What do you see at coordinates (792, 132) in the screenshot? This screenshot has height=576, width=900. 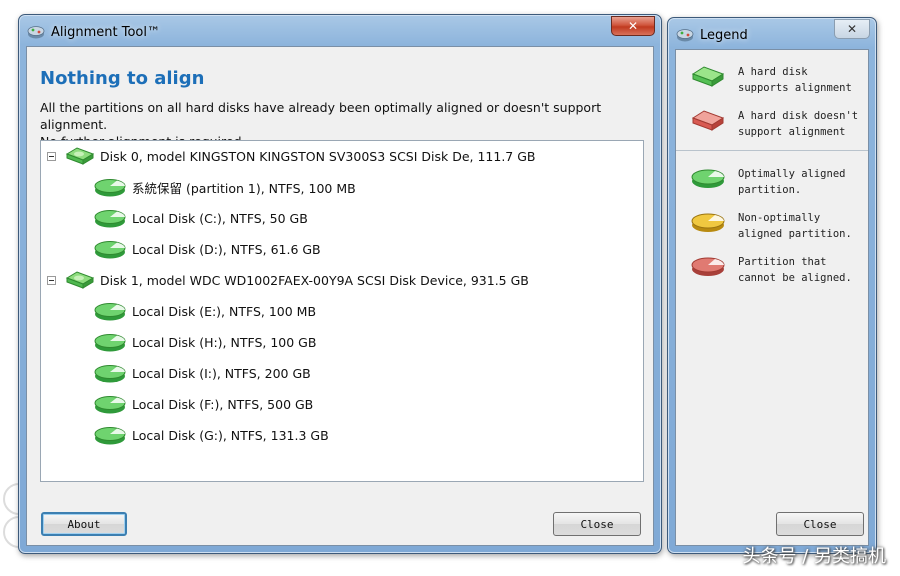 I see `legend-line: support alignment` at bounding box center [792, 132].